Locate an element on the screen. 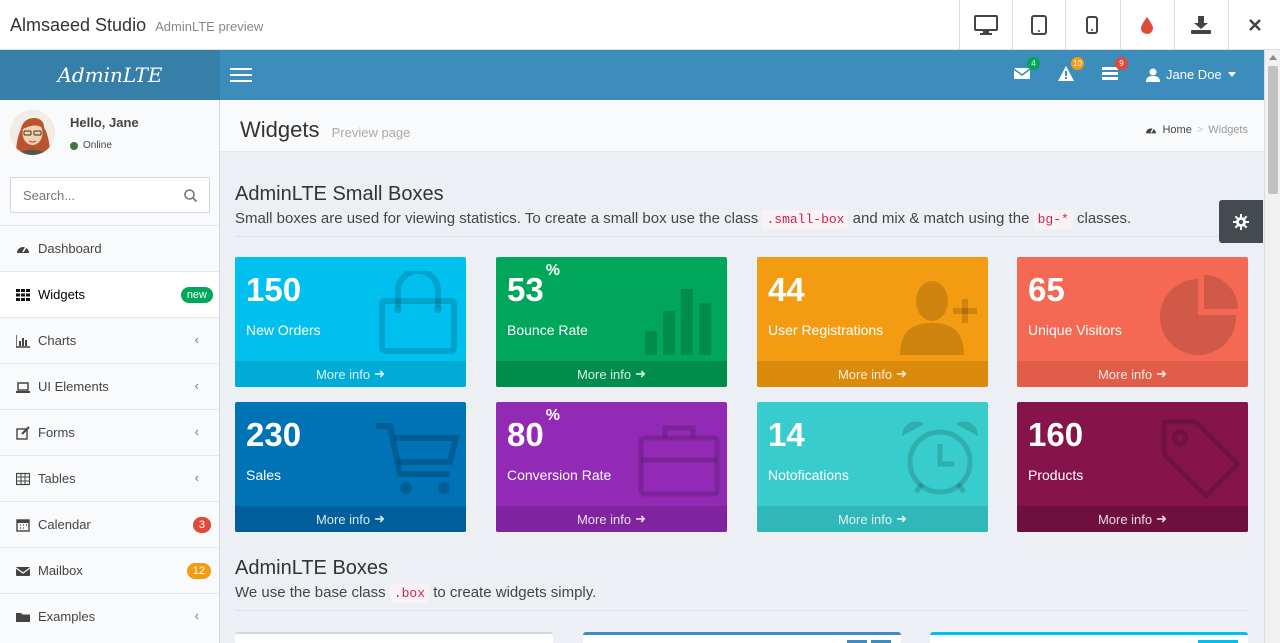 This screenshot has height=643, width=1280. settings-button is located at coordinates (1241, 221).